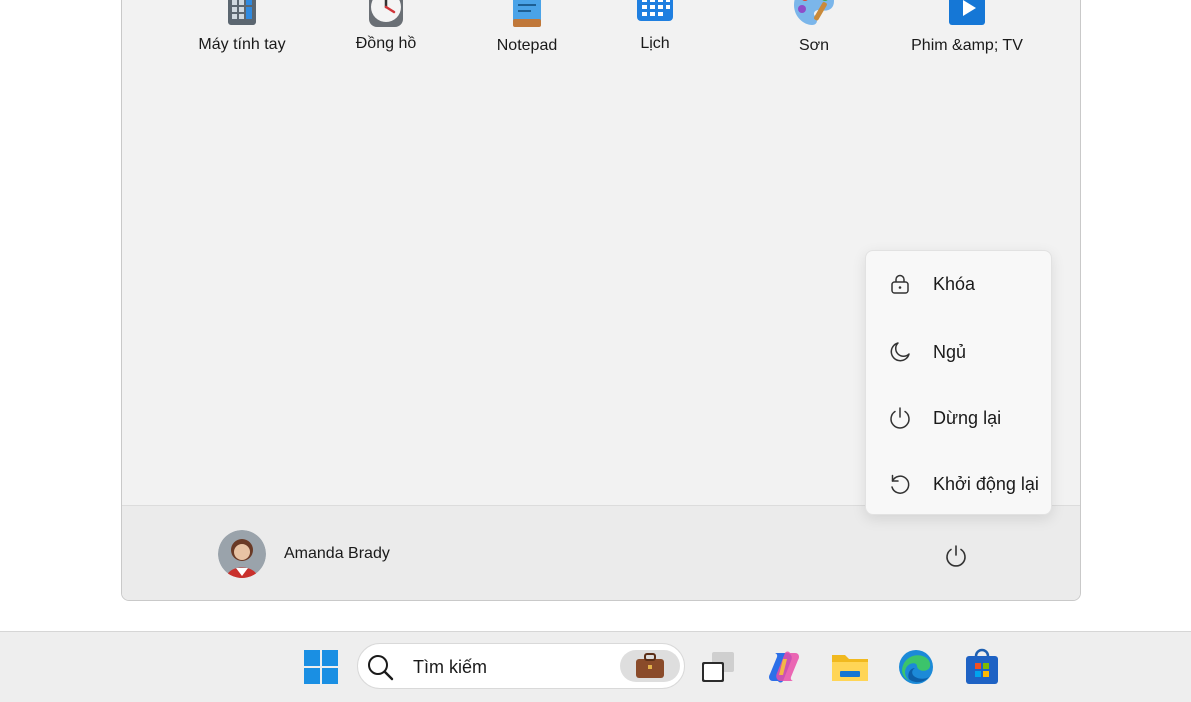  I want to click on microsoft-store-icon, so click(982, 666).